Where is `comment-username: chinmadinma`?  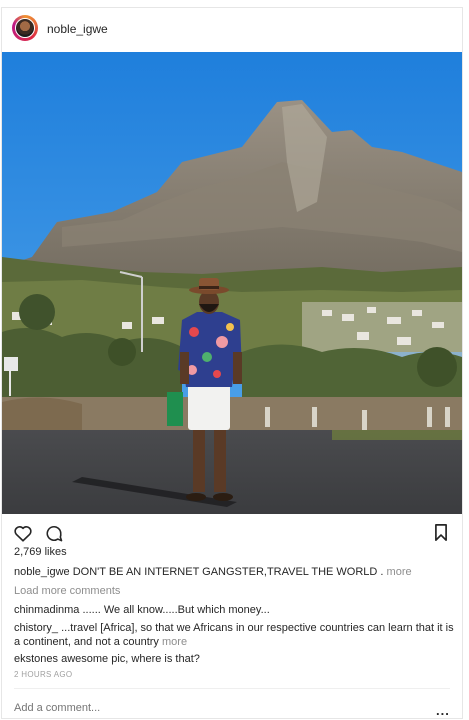 comment-username: chinmadinma is located at coordinates (46, 610).